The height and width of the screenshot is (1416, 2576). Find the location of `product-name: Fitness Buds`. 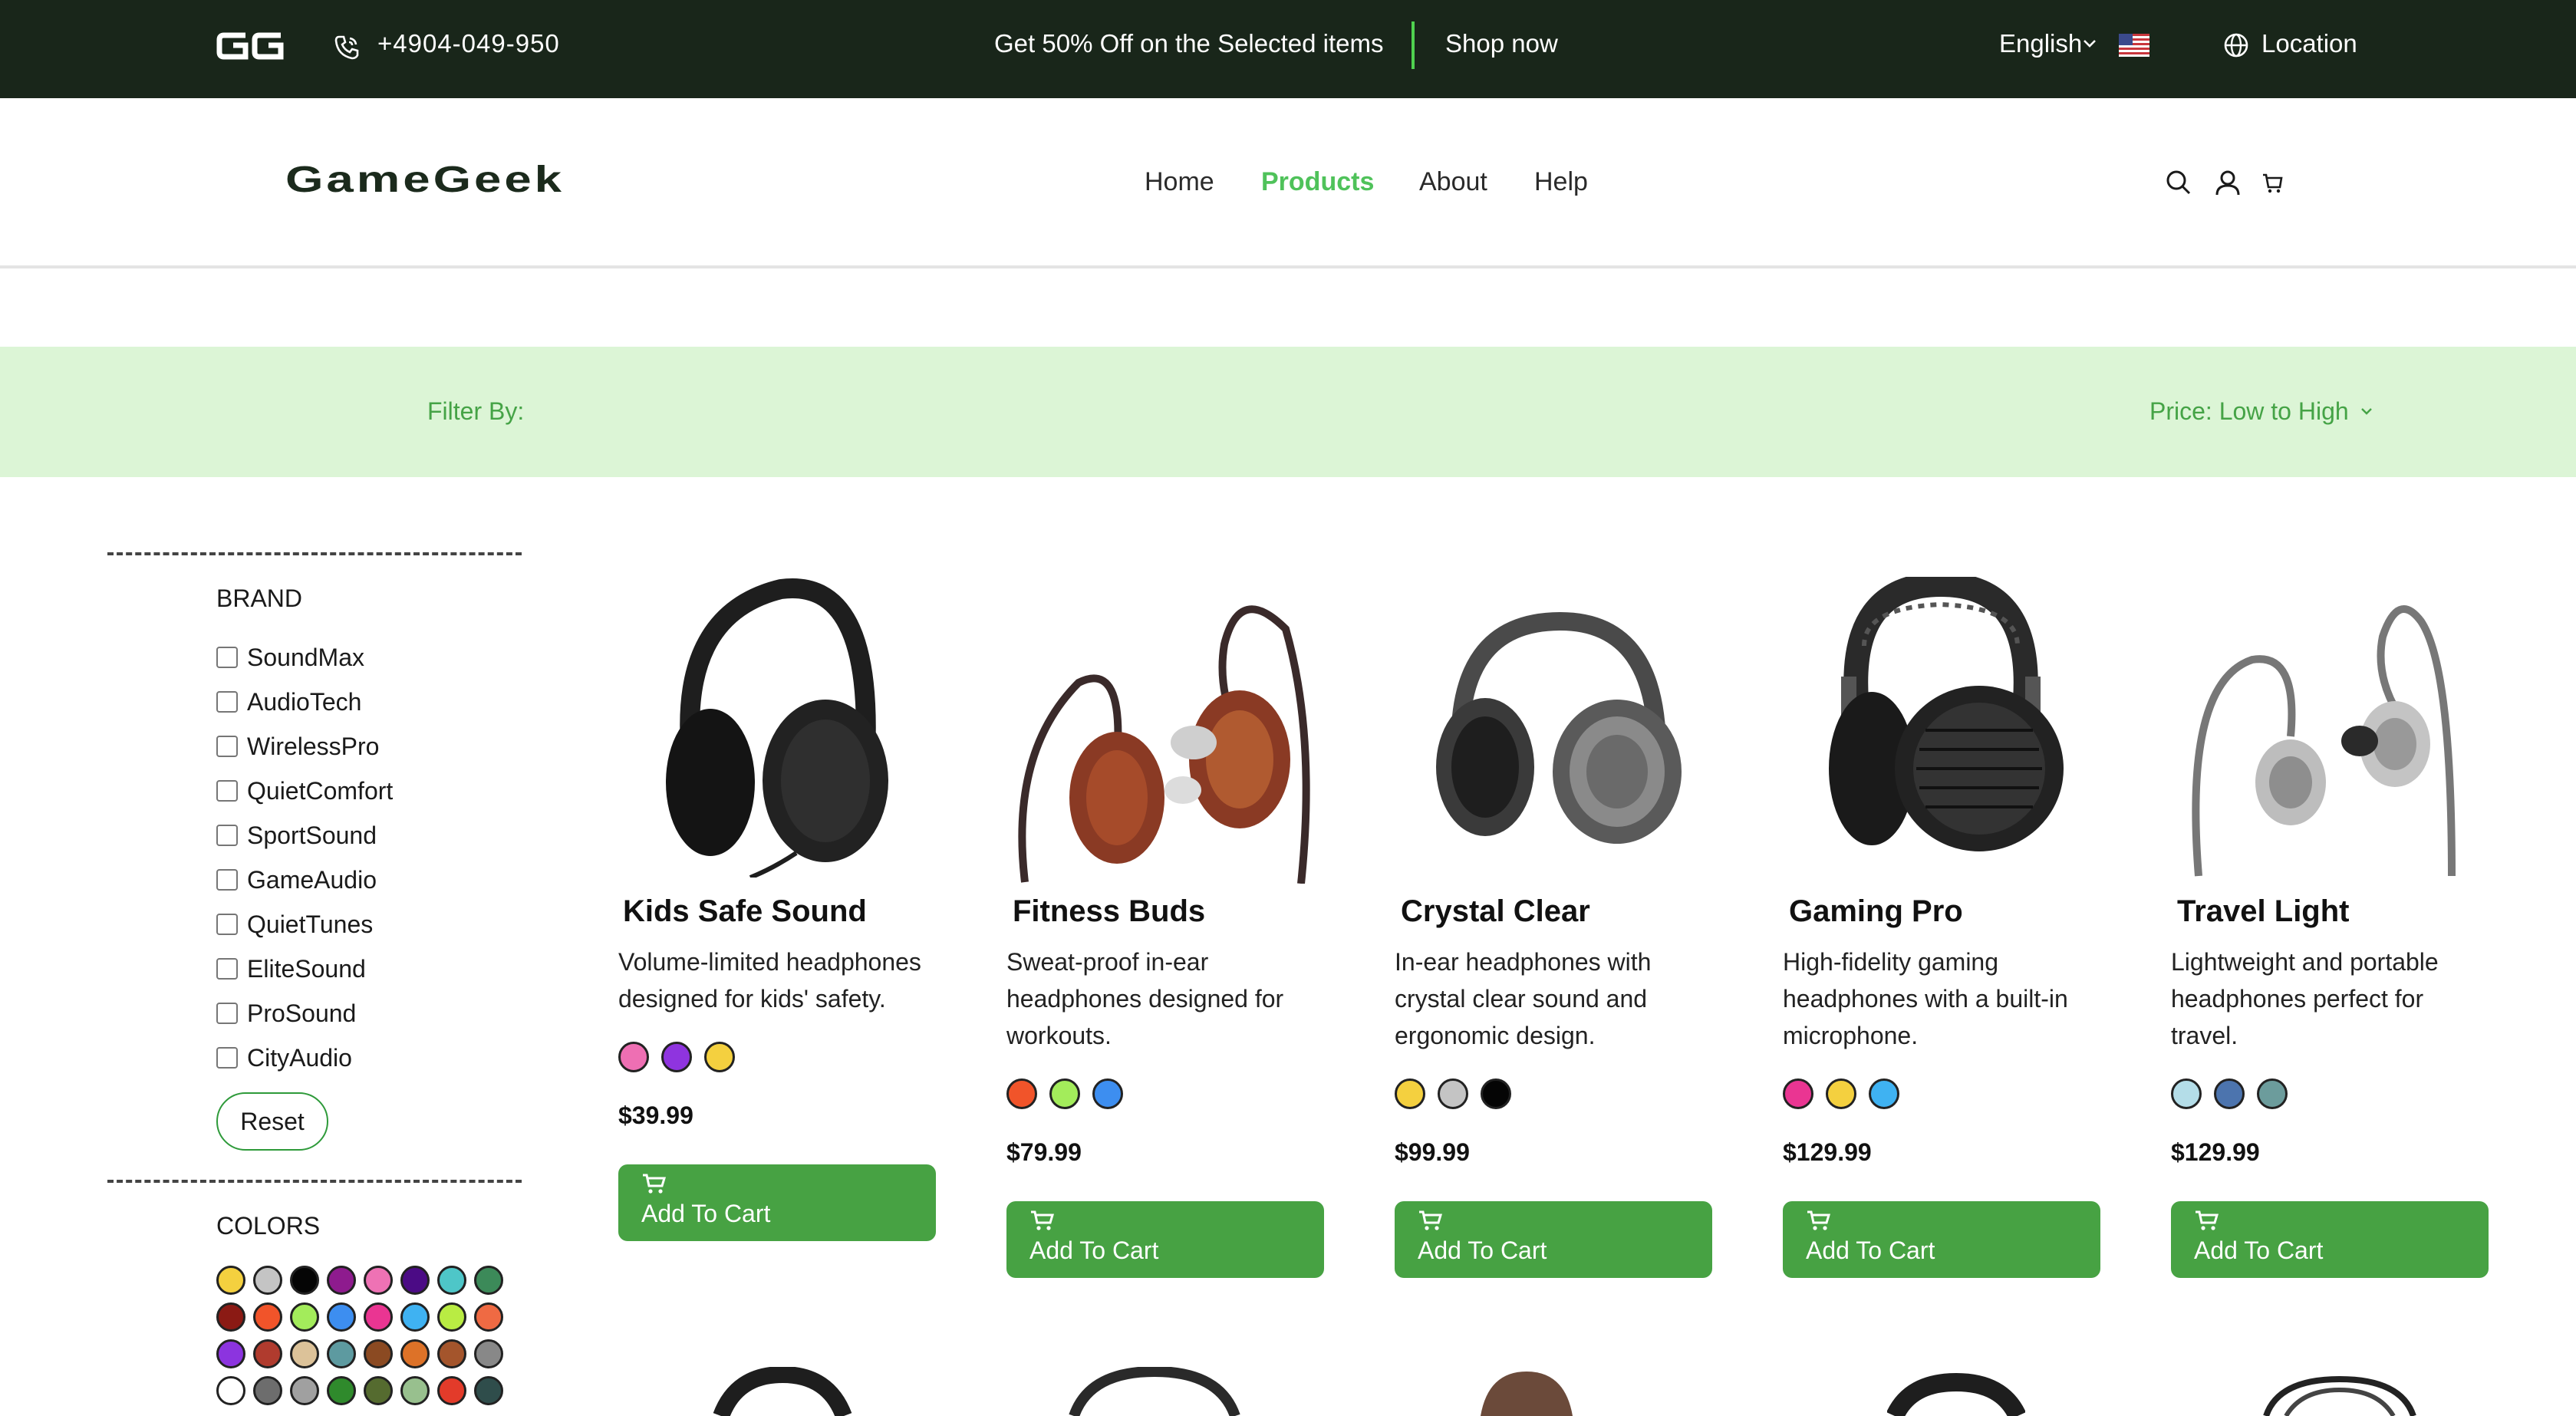

product-name: Fitness Buds is located at coordinates (1109, 911).